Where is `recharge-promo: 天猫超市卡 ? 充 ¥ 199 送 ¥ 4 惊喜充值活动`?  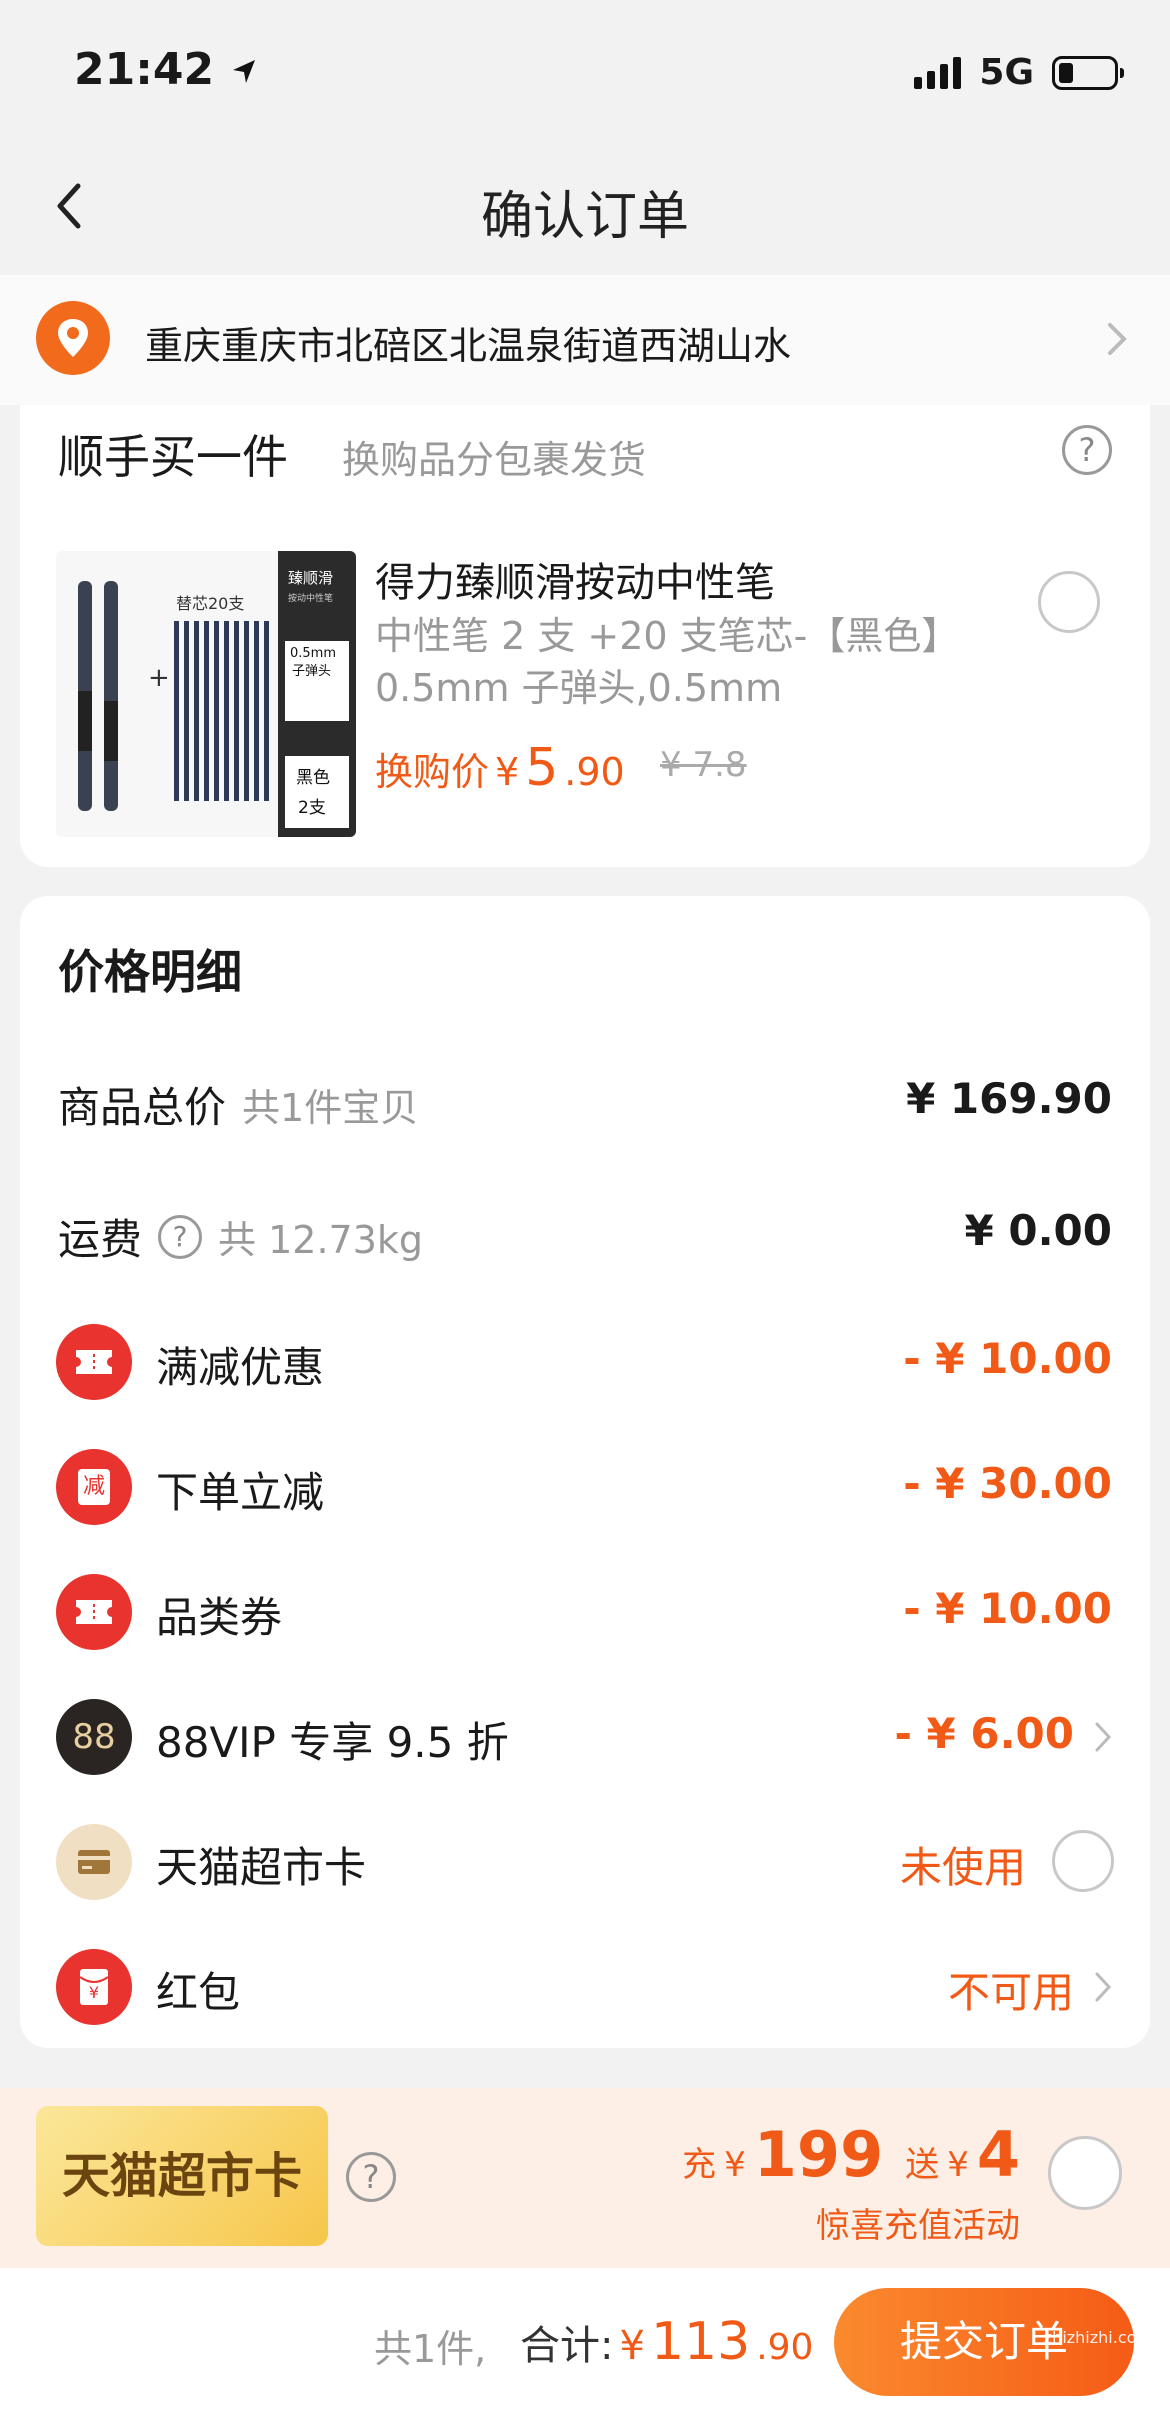 recharge-promo: 天猫超市卡 ? 充 ¥ 199 送 ¥ 4 惊喜充值活动 is located at coordinates (585, 2178).